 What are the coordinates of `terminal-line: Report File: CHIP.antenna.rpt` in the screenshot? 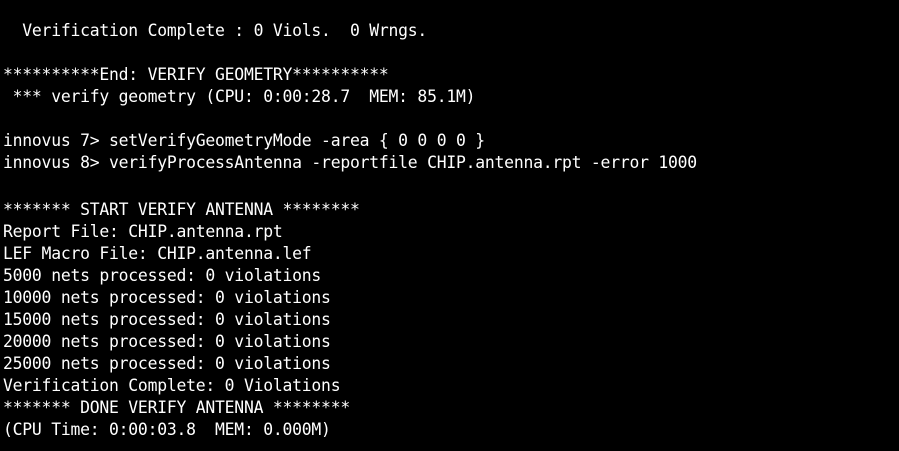 It's located at (143, 231).